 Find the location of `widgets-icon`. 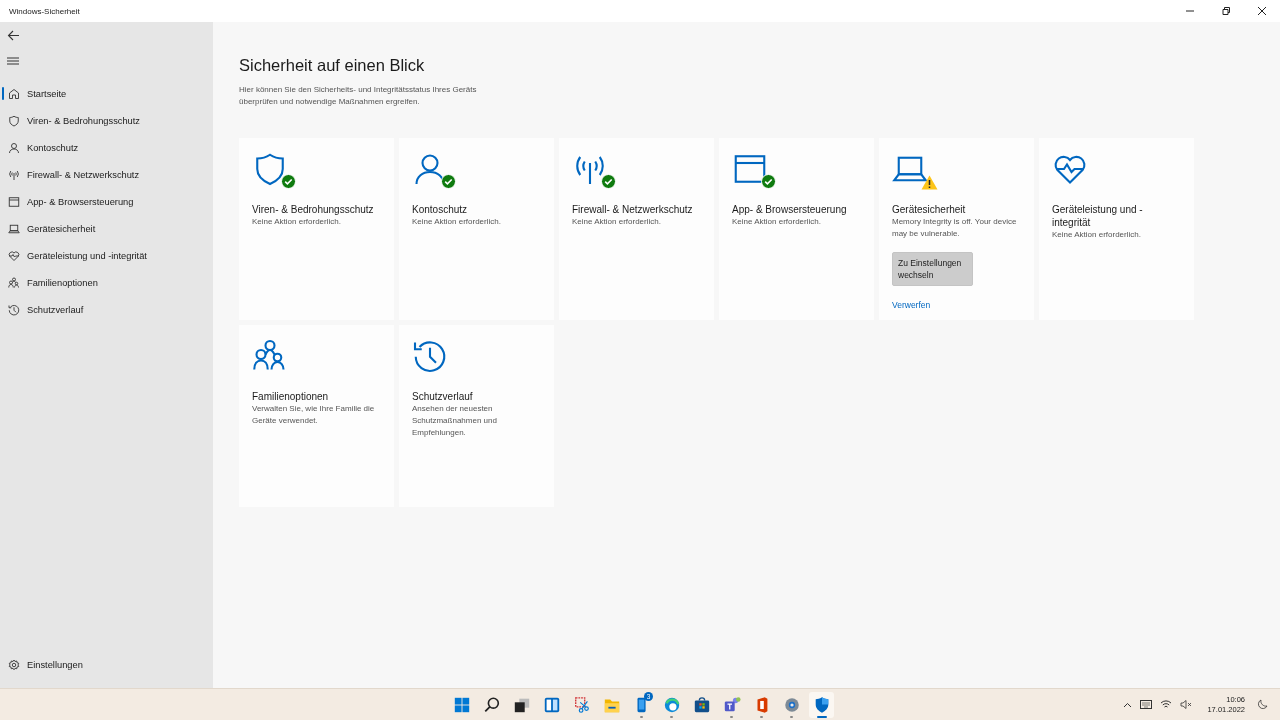

widgets-icon is located at coordinates (551, 704).